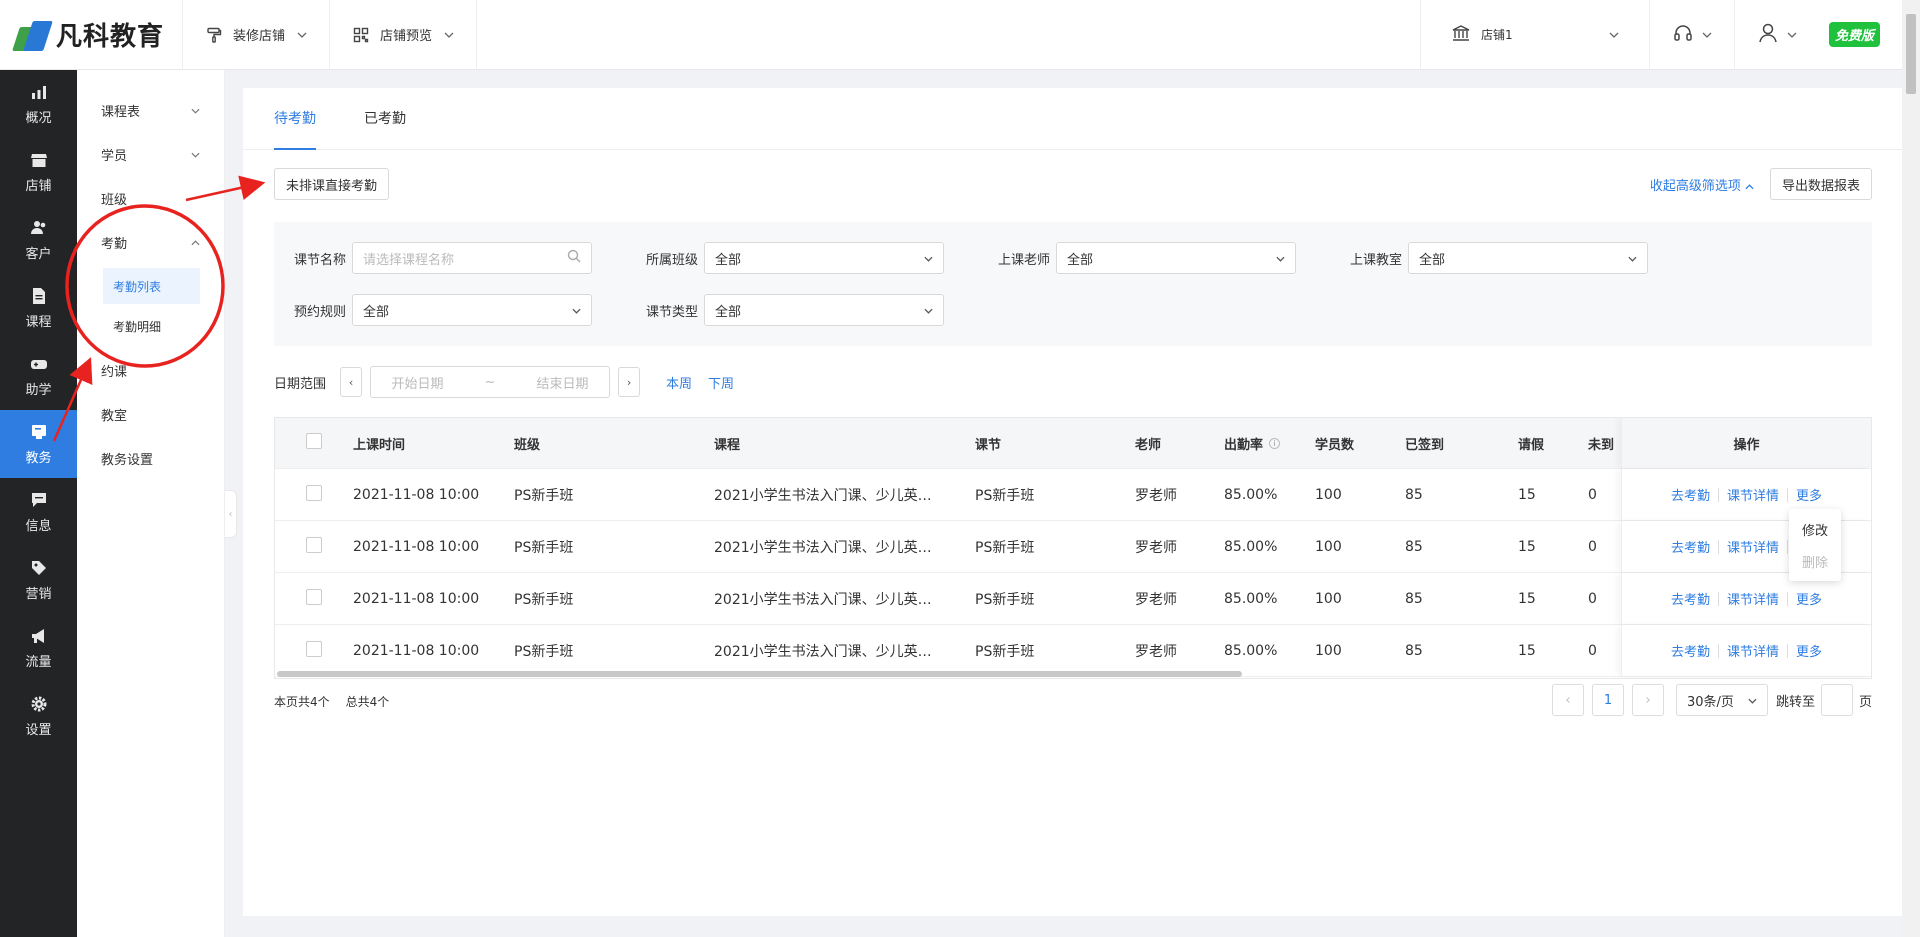 Image resolution: width=1920 pixels, height=937 pixels. I want to click on bank-icon, so click(1461, 35).